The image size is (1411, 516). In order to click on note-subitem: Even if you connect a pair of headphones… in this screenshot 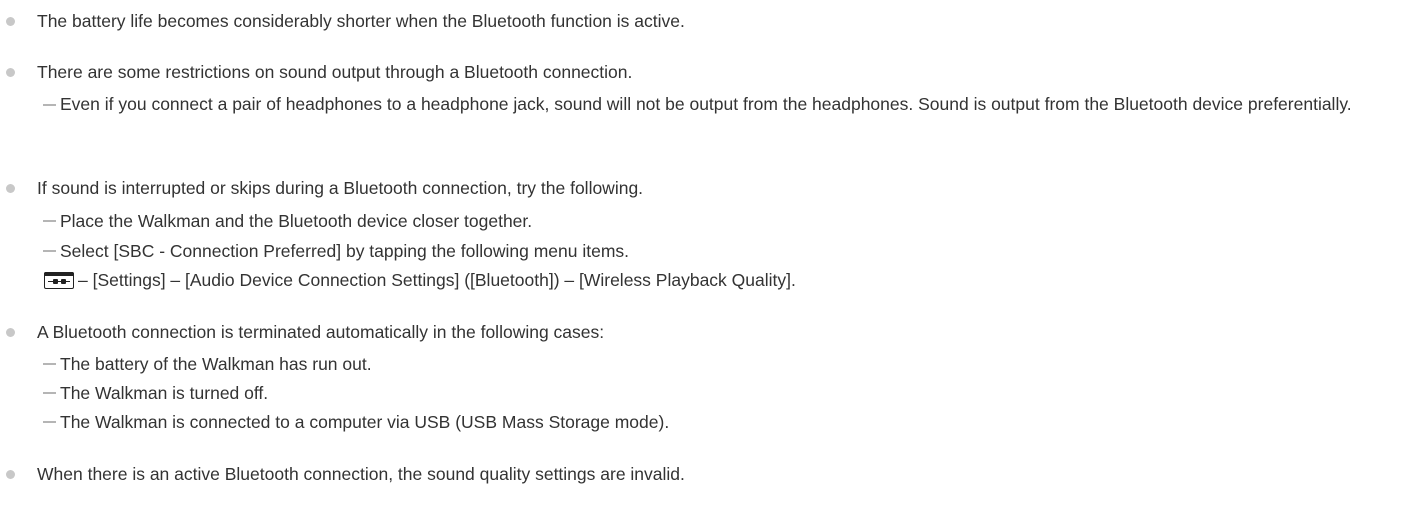, I will do `click(720, 121)`.